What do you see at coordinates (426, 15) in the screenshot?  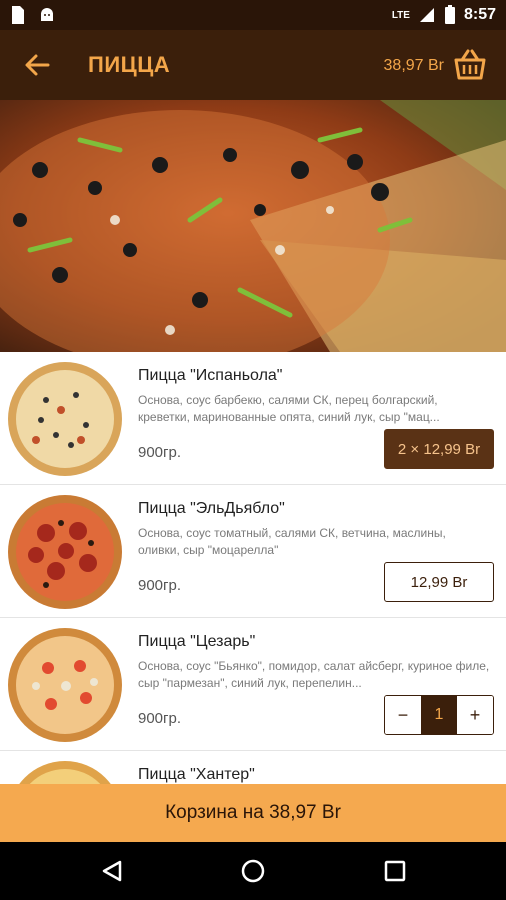 I see `signal-icon` at bounding box center [426, 15].